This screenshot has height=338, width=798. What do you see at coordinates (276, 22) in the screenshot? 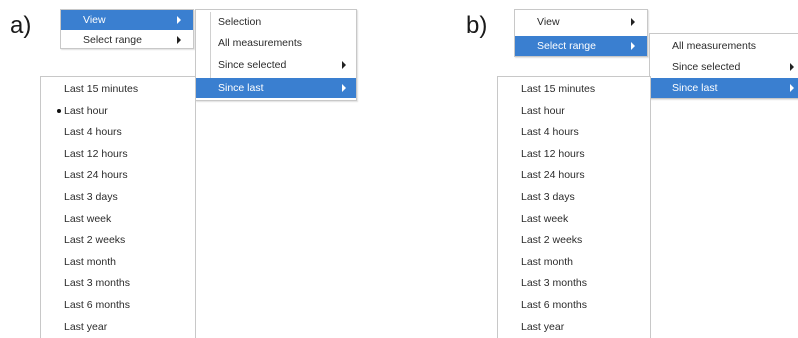
I see `menu-item-selection: Selection` at bounding box center [276, 22].